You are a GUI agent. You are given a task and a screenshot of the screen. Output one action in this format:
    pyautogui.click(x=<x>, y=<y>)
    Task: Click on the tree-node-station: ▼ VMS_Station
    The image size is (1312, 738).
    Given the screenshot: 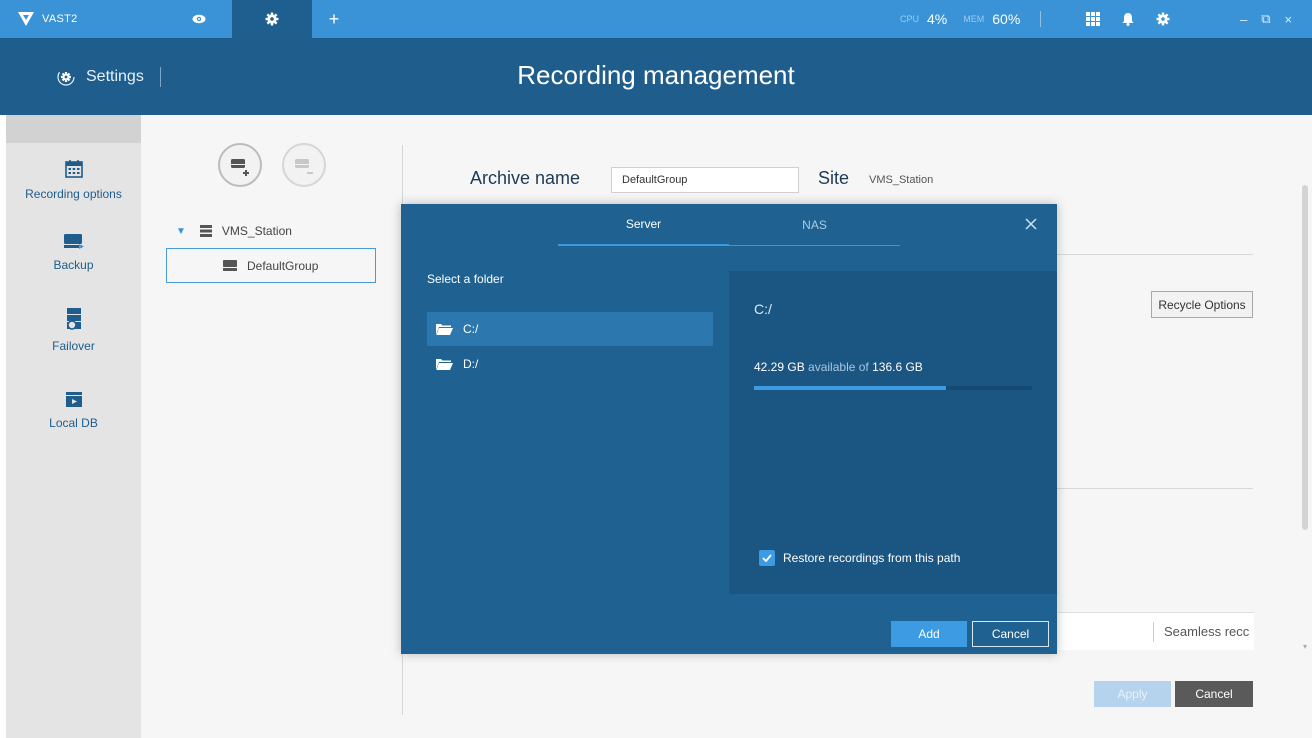 What is the action you would take?
    pyautogui.click(x=234, y=231)
    